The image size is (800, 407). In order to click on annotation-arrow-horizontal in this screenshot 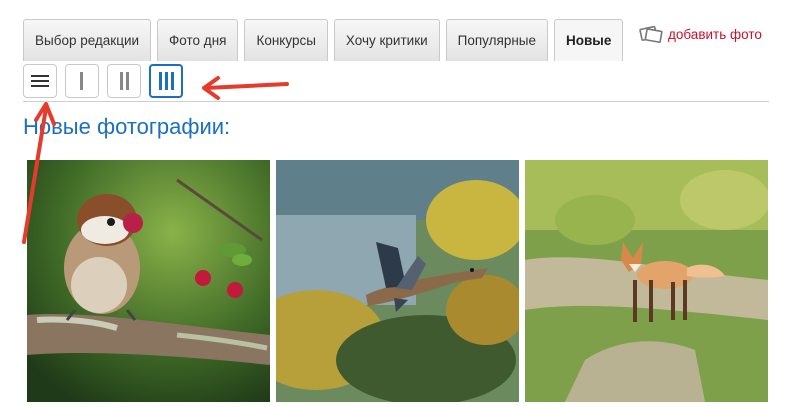, I will do `click(245, 88)`.